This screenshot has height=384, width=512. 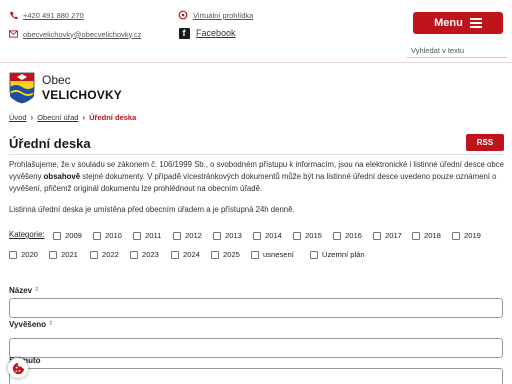 What do you see at coordinates (256, 62) in the screenshot?
I see `header-divider` at bounding box center [256, 62].